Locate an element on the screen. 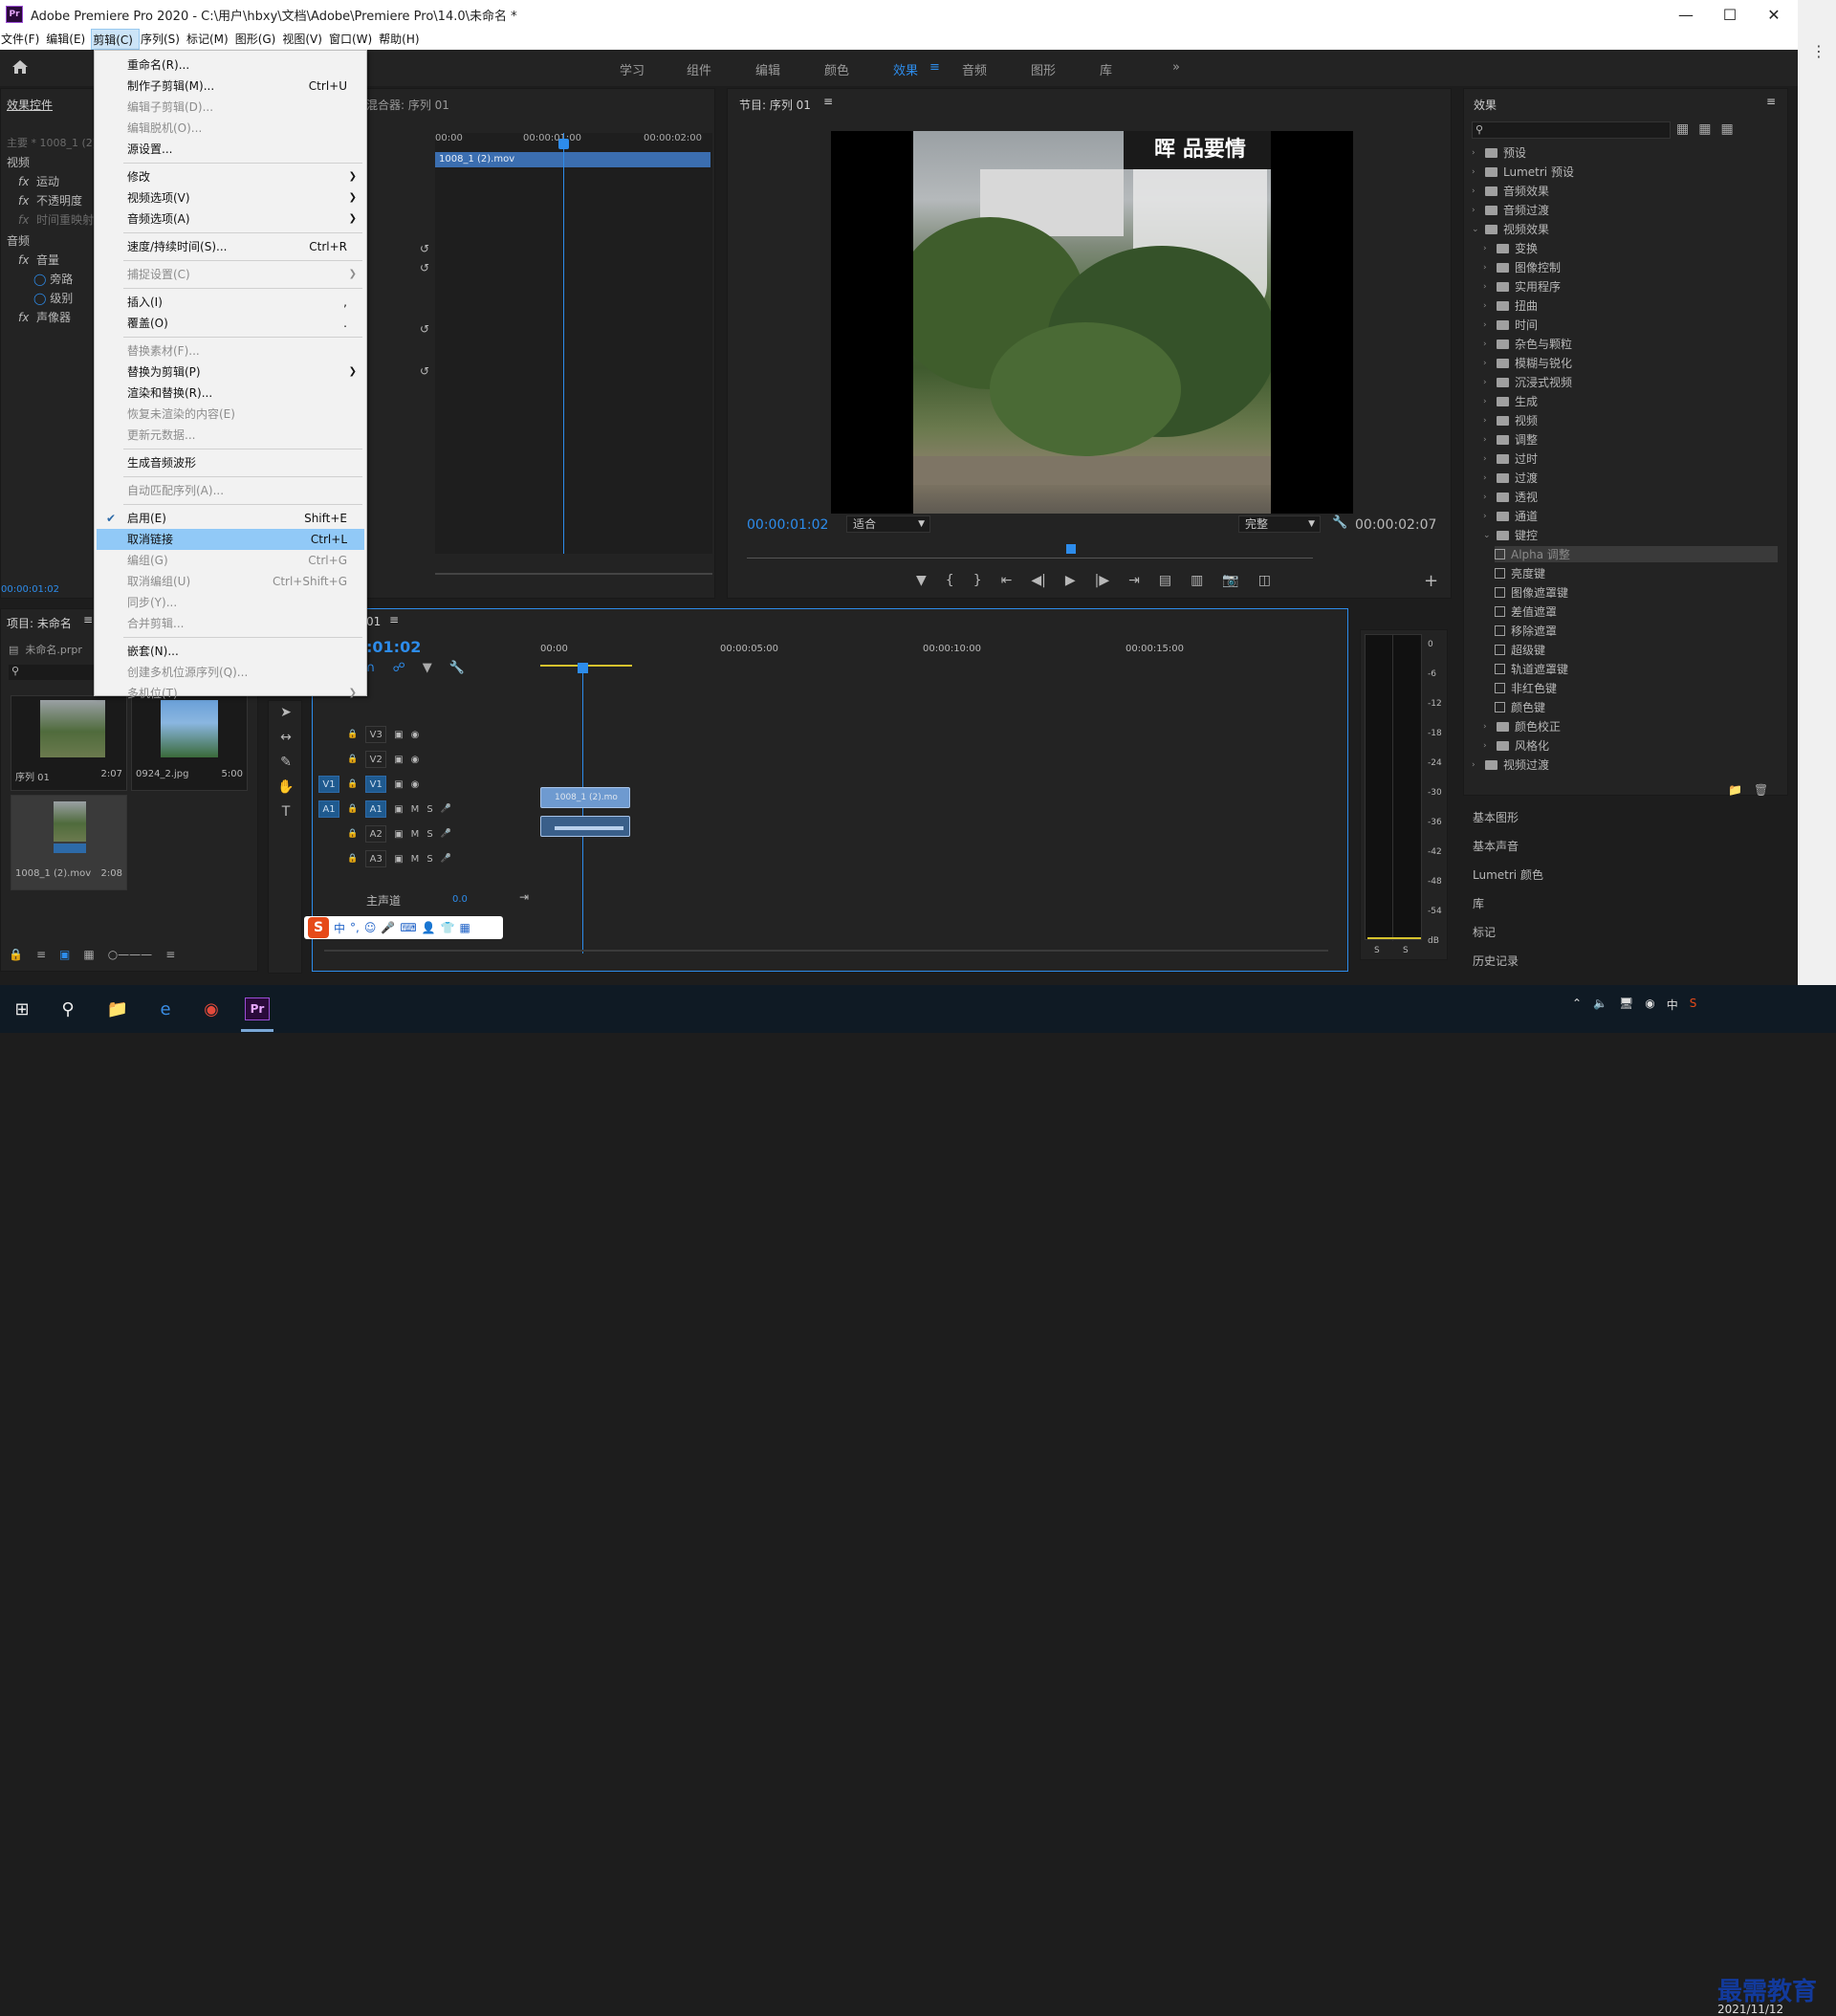 This screenshot has width=1836, height=2016. type-tool-icon: T is located at coordinates (286, 813).